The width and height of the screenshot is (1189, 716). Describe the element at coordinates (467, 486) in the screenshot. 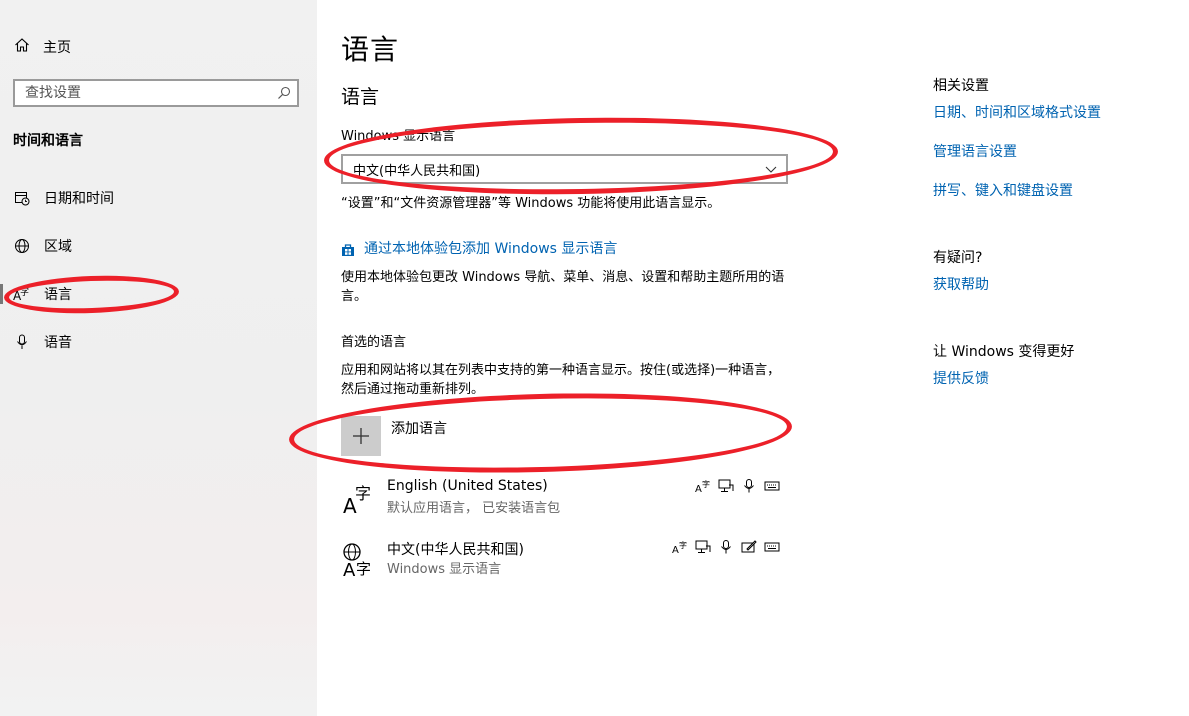

I see `language-name: English (United States)` at that location.